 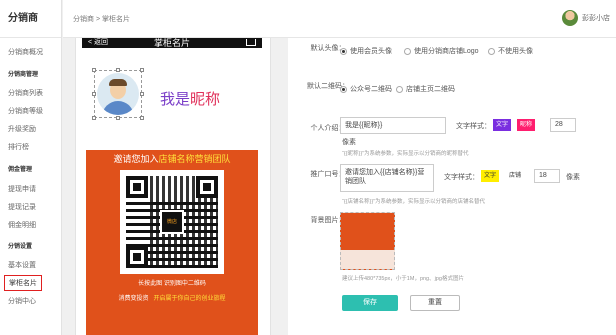 I want to click on promo-unit: 像素, so click(x=573, y=177).